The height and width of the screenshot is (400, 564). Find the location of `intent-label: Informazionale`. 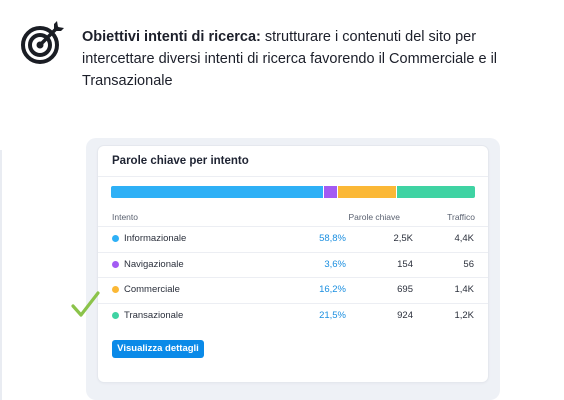

intent-label: Informazionale is located at coordinates (155, 238).